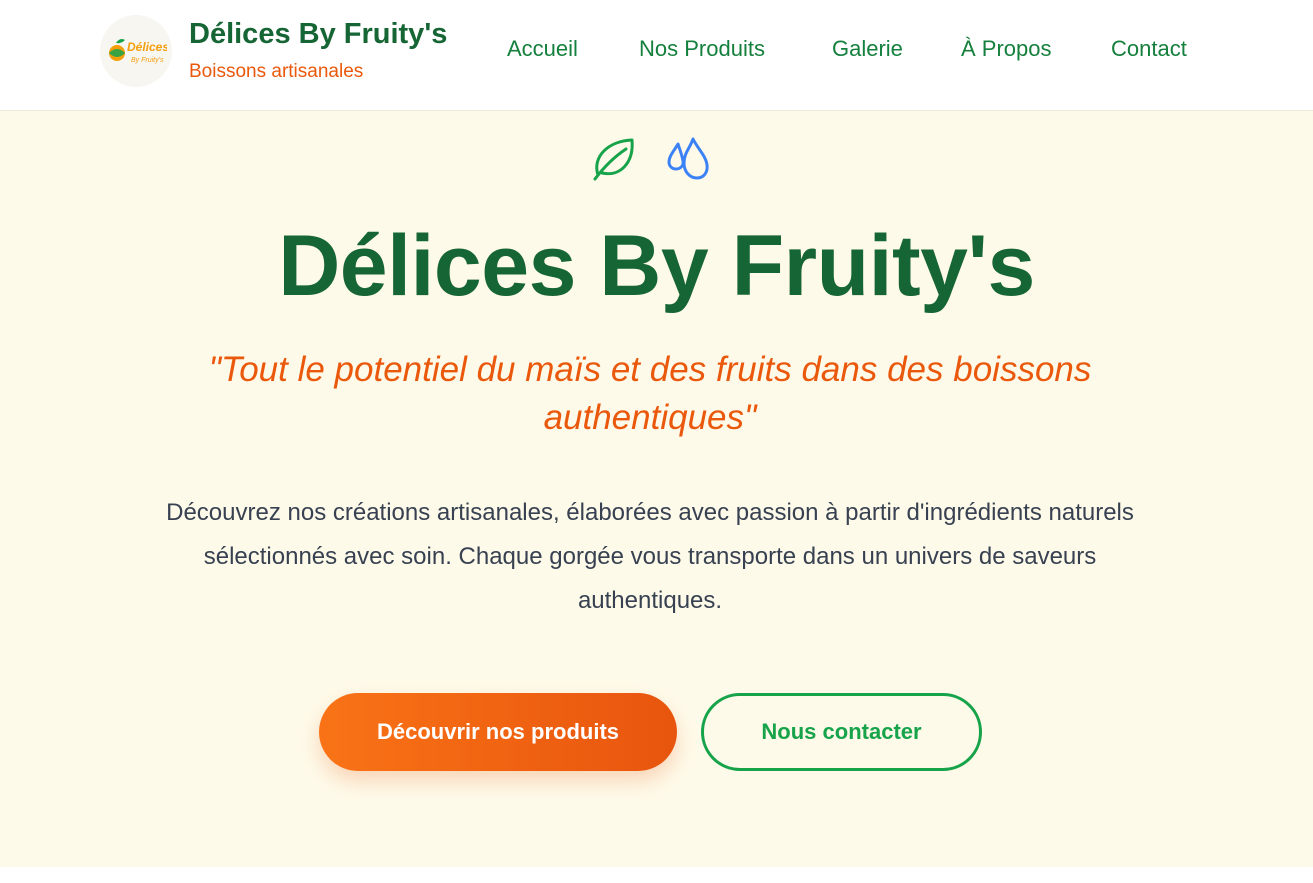  What do you see at coordinates (652, 160) in the screenshot?
I see `hero-icon-group` at bounding box center [652, 160].